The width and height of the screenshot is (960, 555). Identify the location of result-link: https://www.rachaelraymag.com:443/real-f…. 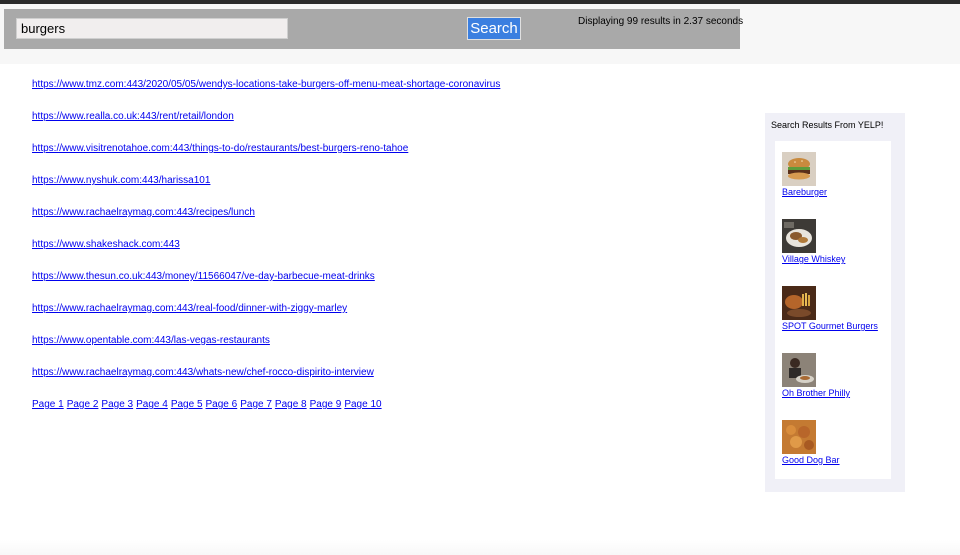
(189, 308).